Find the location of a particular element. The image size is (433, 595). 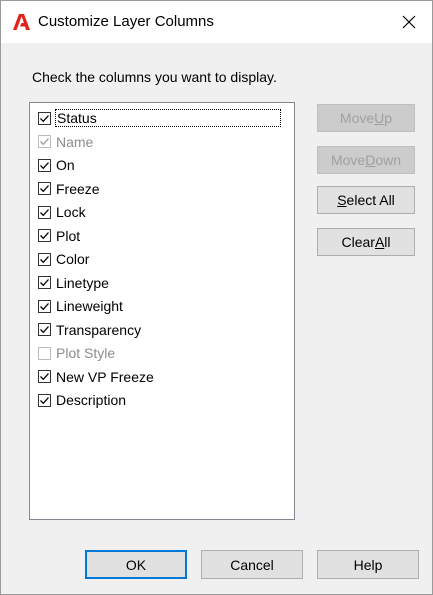

dialog-title: Customize Layer Columns is located at coordinates (126, 21).